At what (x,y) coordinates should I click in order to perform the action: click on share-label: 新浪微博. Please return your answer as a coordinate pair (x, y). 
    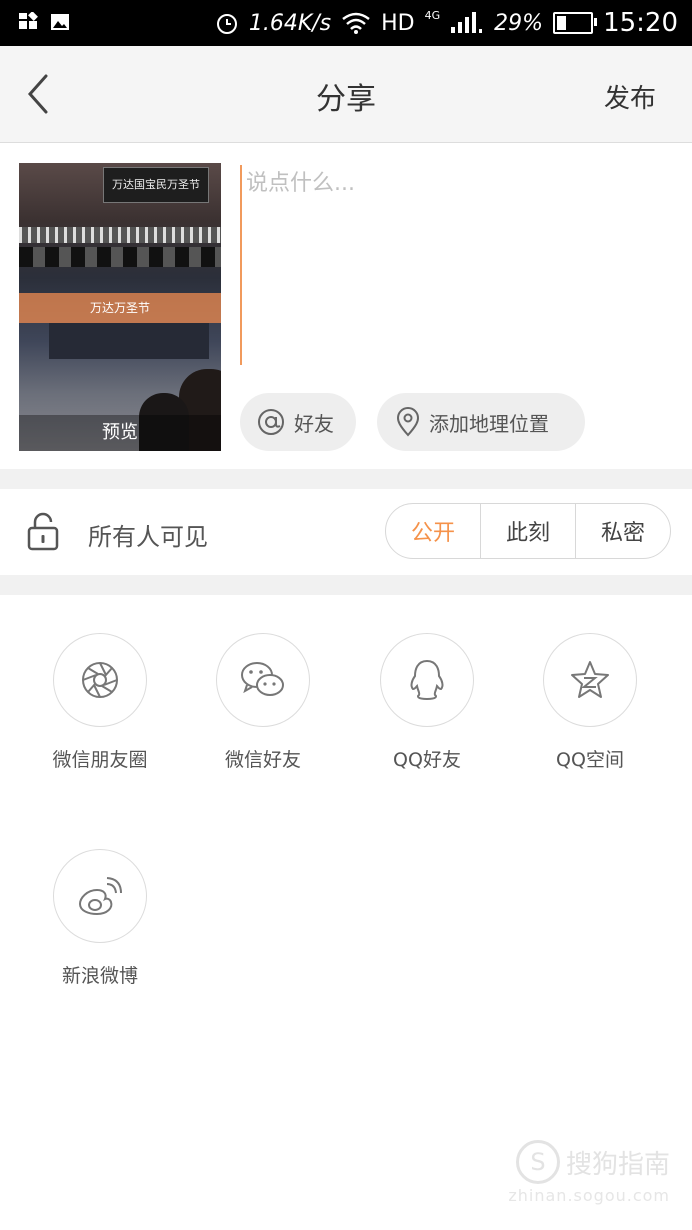
    Looking at the image, I should click on (99, 976).